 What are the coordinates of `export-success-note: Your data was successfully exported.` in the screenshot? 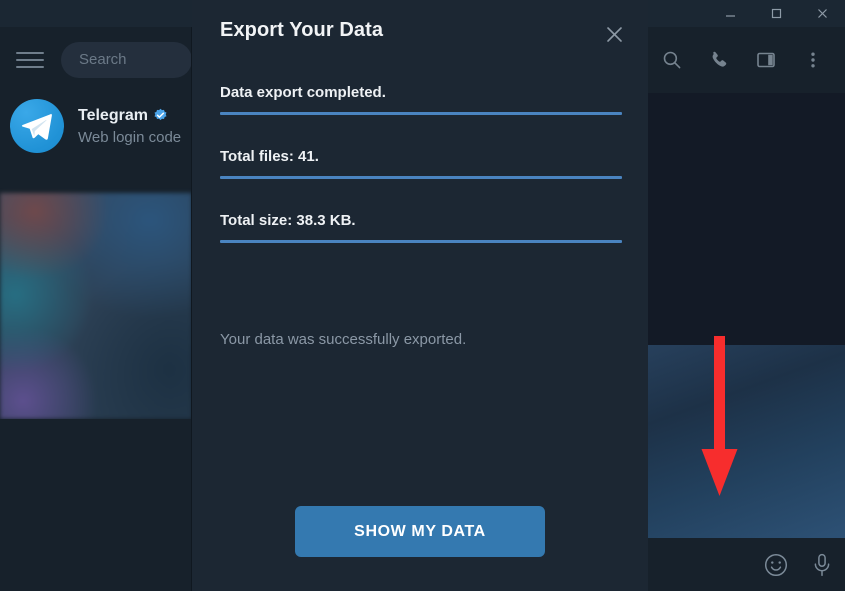 It's located at (343, 339).